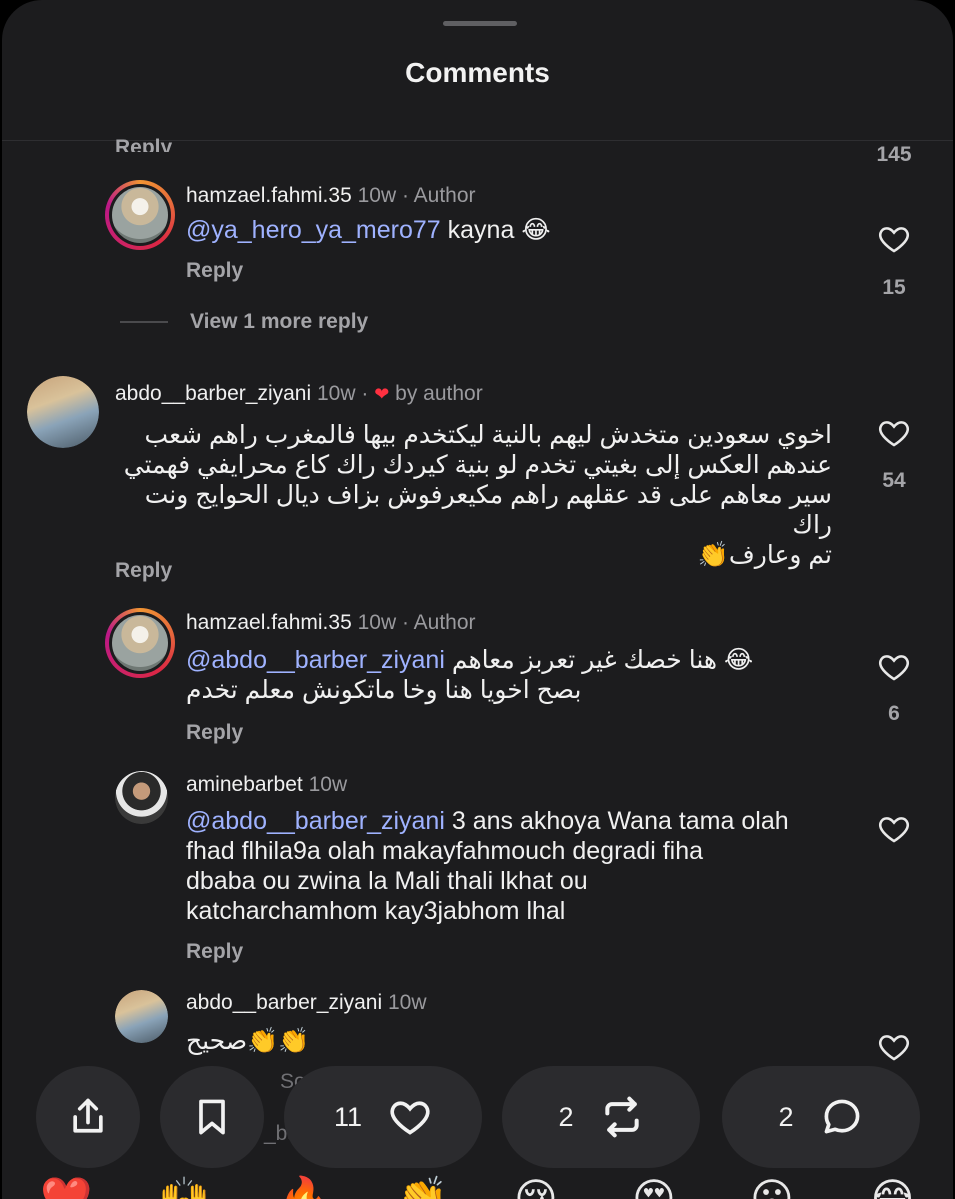 Image resolution: width=955 pixels, height=1199 pixels. I want to click on like-button: 11, so click(383, 1117).